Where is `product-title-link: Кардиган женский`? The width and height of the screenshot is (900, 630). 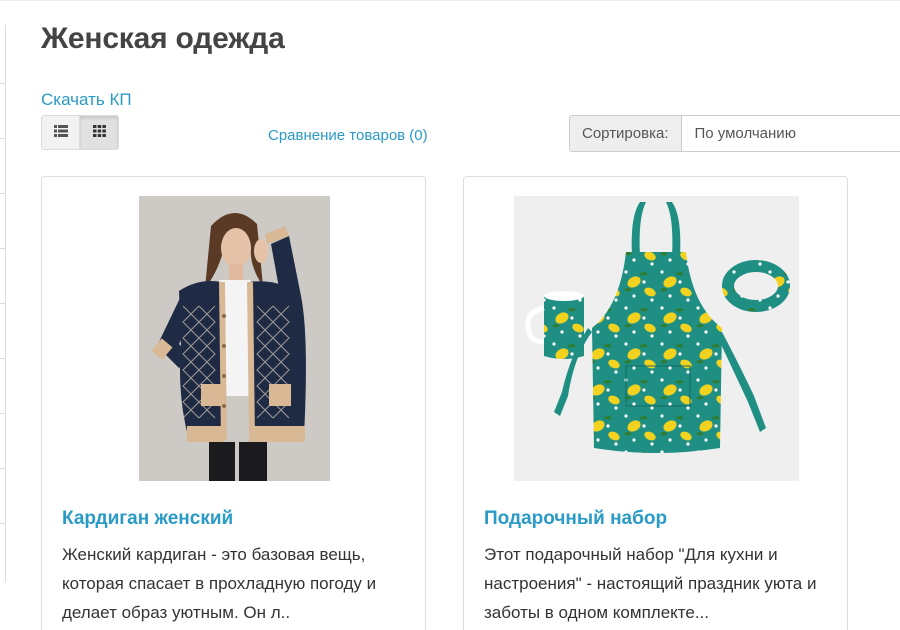
product-title-link: Кардиган женский is located at coordinates (147, 519).